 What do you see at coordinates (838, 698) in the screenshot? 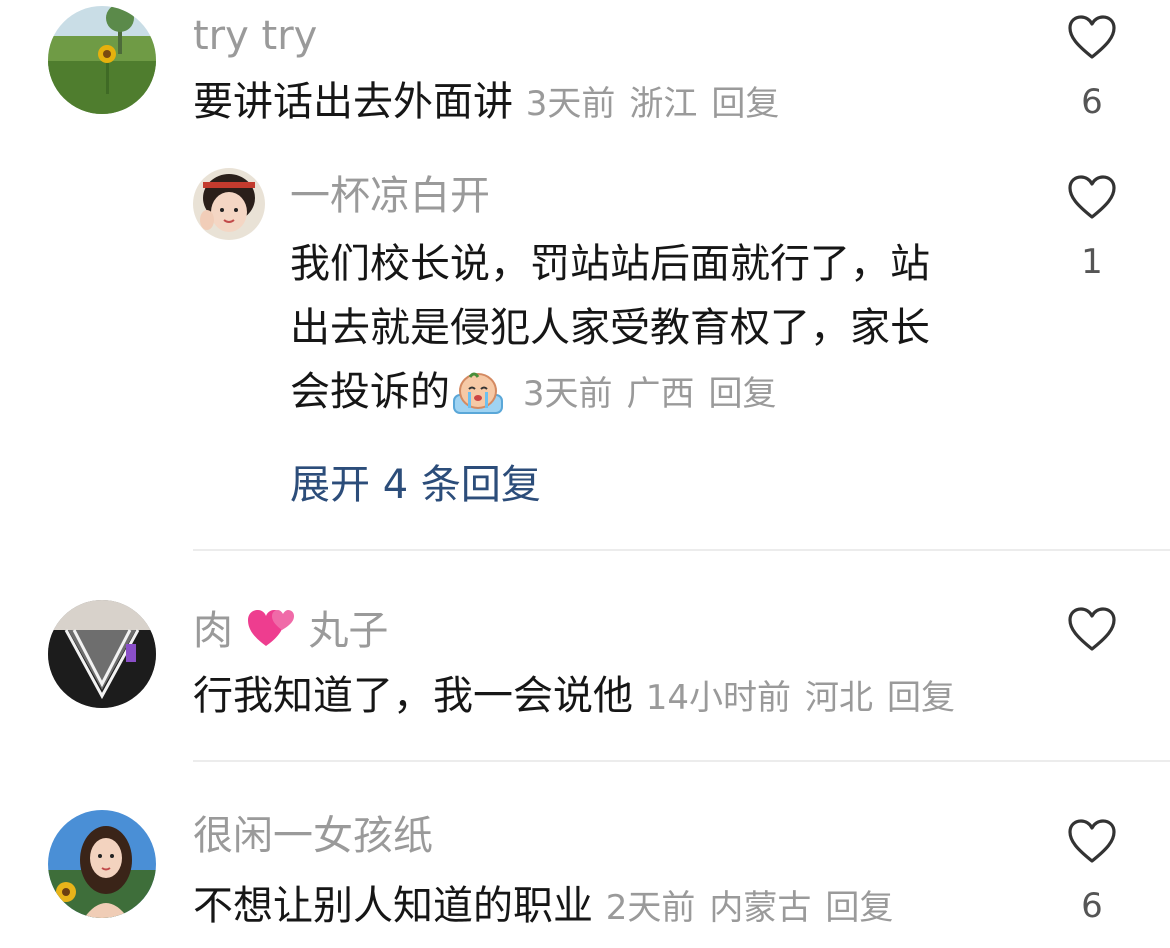
I see `comment-location: 河北` at bounding box center [838, 698].